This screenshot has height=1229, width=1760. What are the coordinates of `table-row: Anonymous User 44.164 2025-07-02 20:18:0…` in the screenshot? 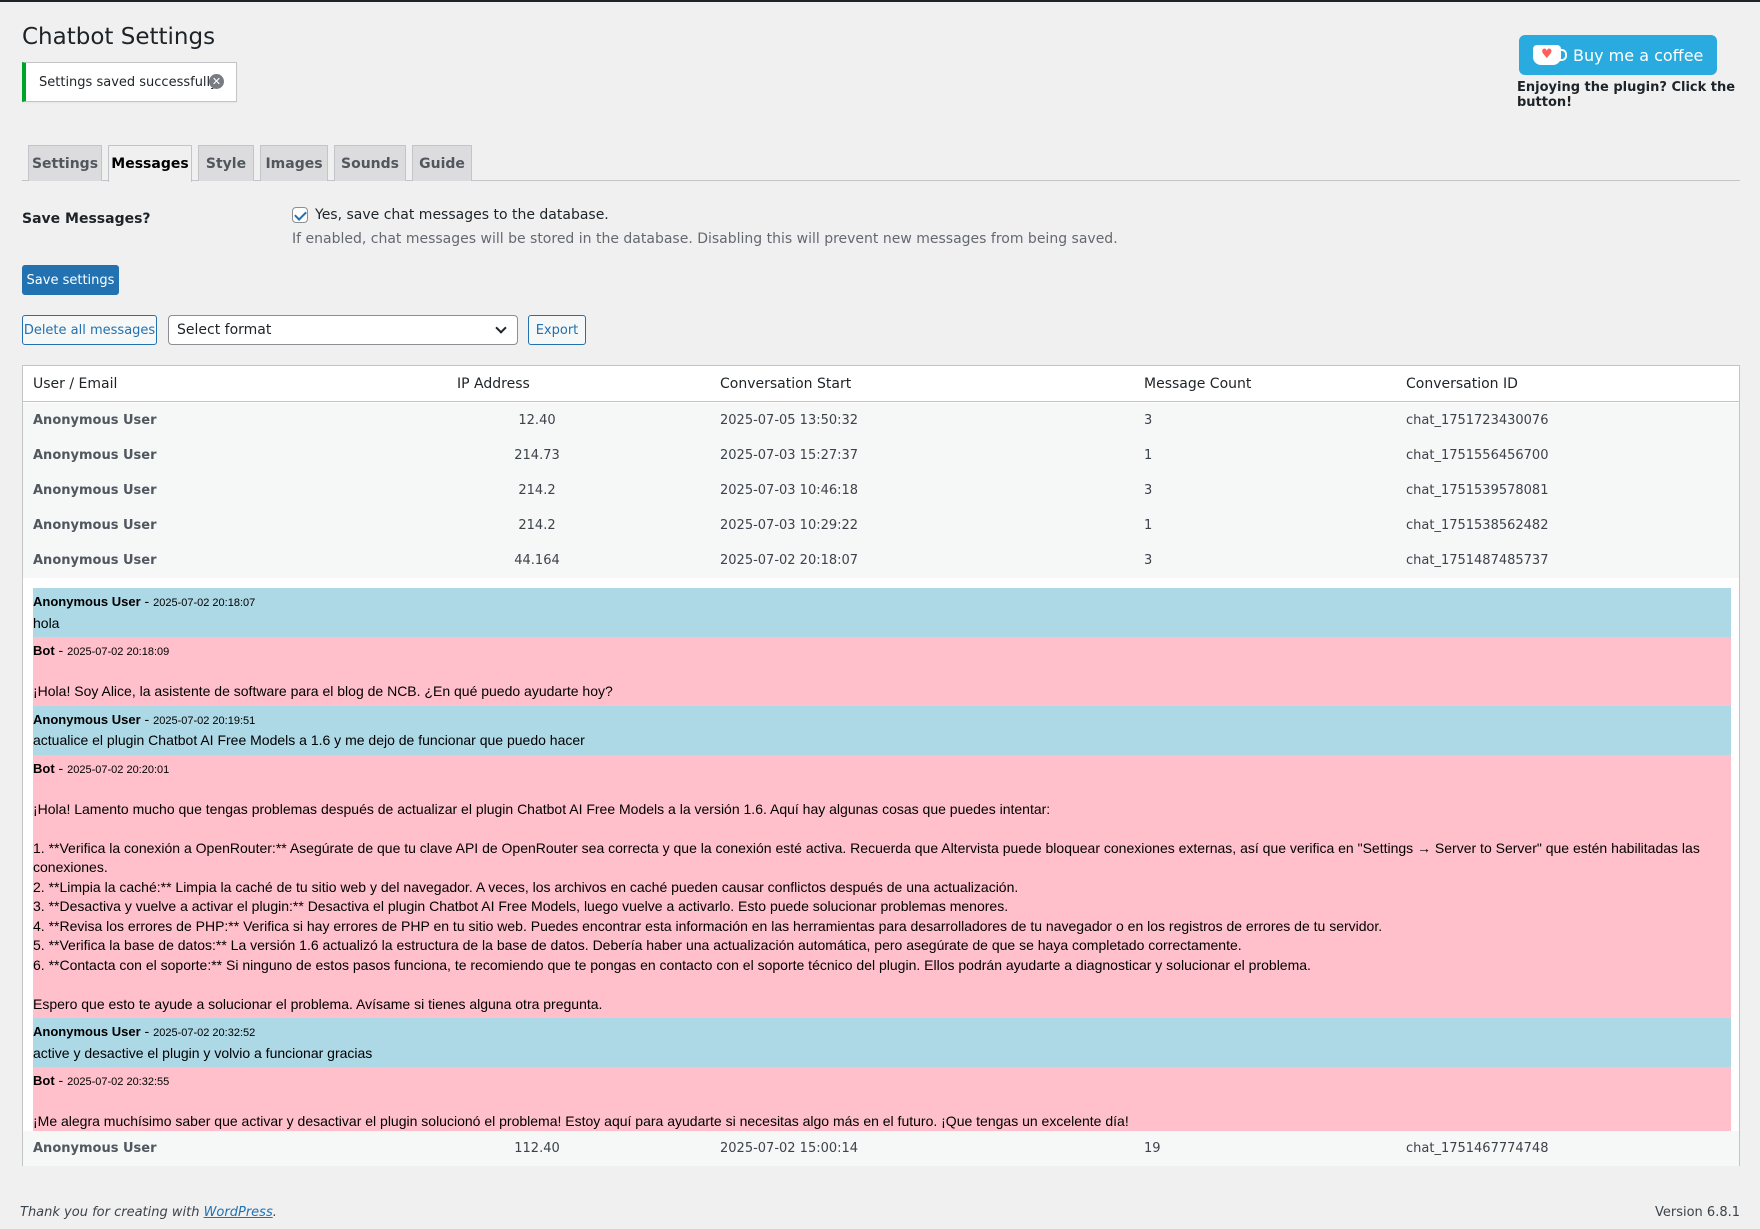 It's located at (881, 560).